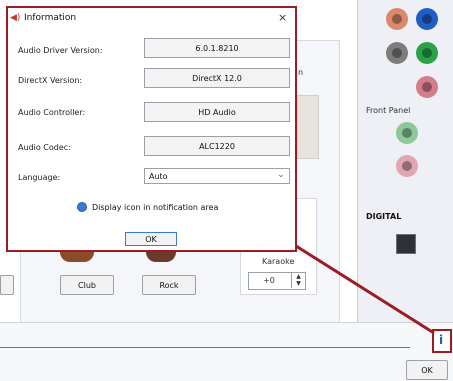 This screenshot has height=381, width=453. I want to click on audio-driver-version-value: 6.0.1.8210, so click(217, 48).